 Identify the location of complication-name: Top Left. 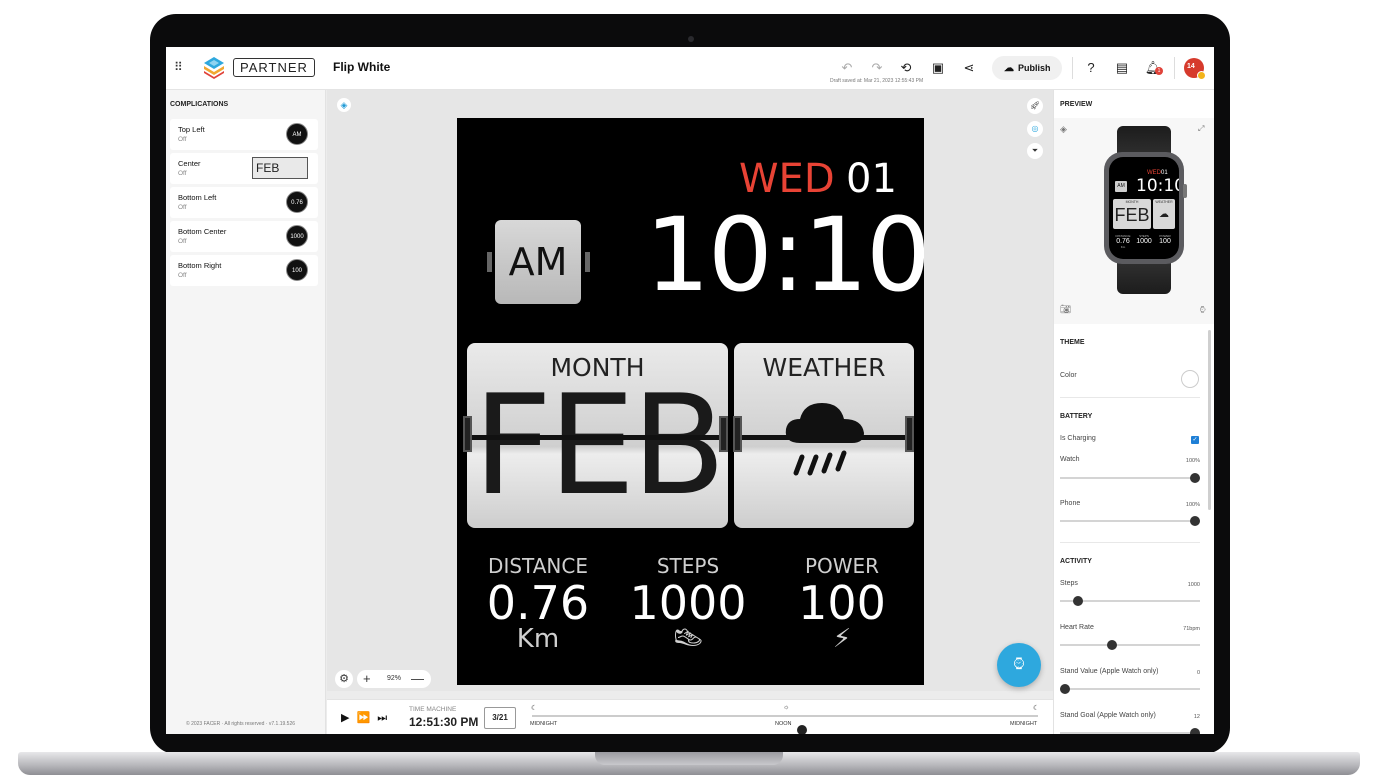
(191, 129).